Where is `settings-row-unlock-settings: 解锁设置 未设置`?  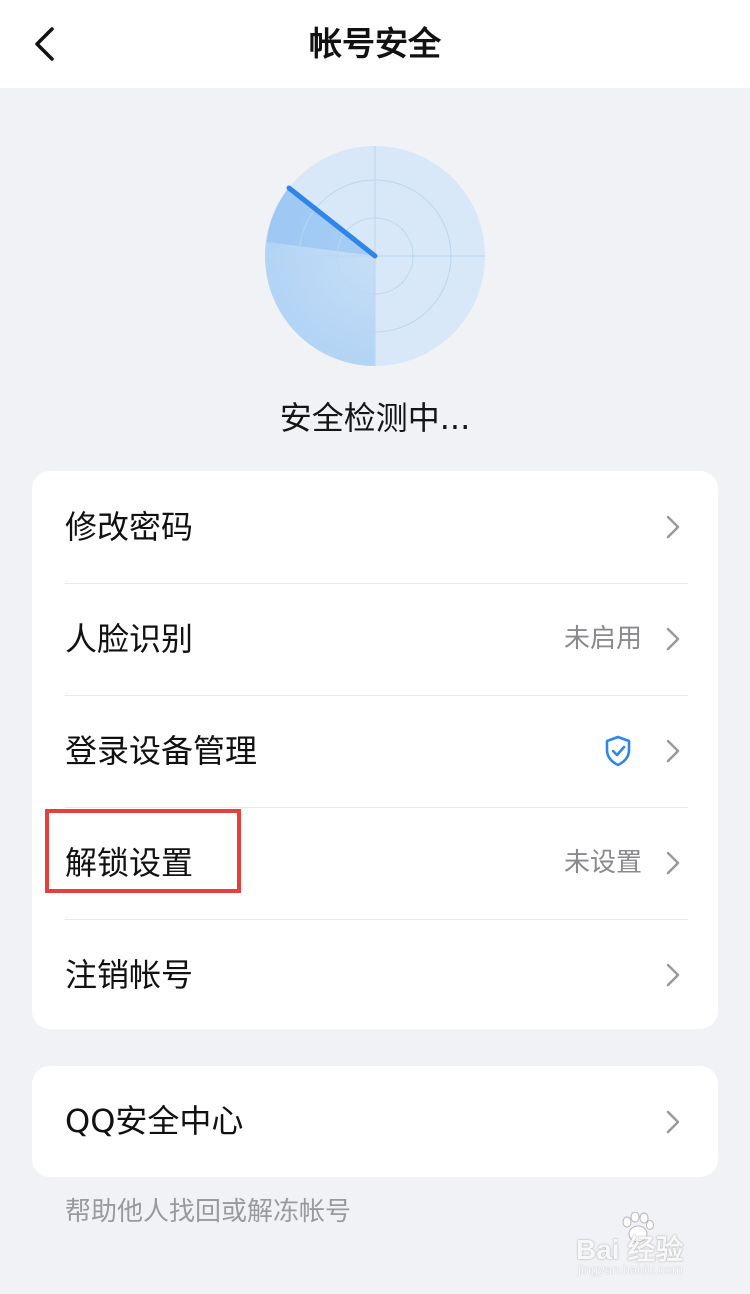
settings-row-unlock-settings: 解锁设置 未设置 is located at coordinates (375, 863).